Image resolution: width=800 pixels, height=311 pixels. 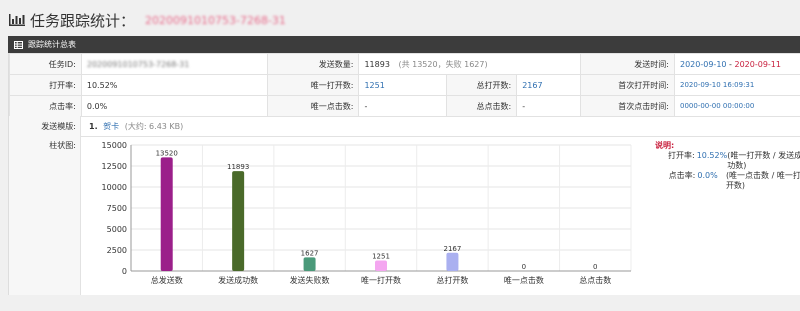 What do you see at coordinates (443, 64) in the screenshot?
I see `sent-count-note: (共 13520，失败 1627)` at bounding box center [443, 64].